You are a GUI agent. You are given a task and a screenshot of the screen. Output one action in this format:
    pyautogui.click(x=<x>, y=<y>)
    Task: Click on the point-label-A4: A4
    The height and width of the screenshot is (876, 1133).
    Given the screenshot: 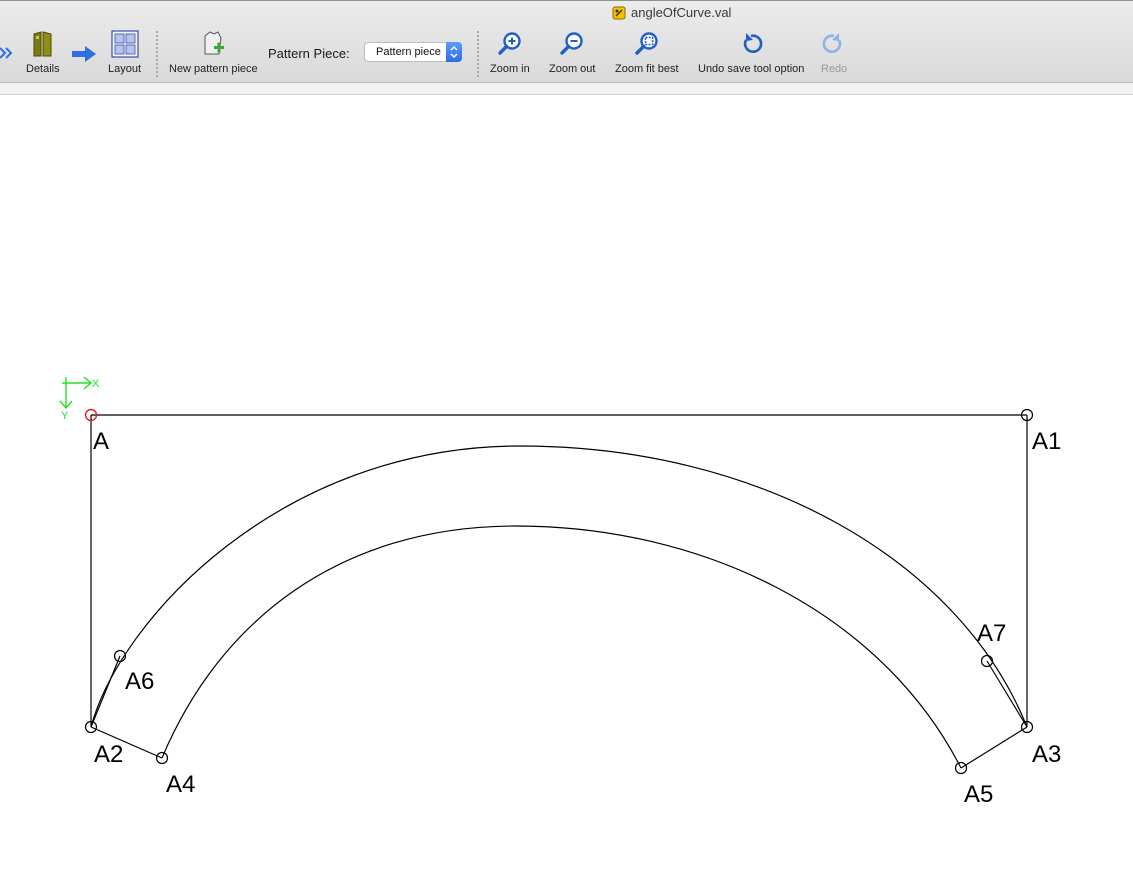 What is the action you would take?
    pyautogui.click(x=180, y=784)
    